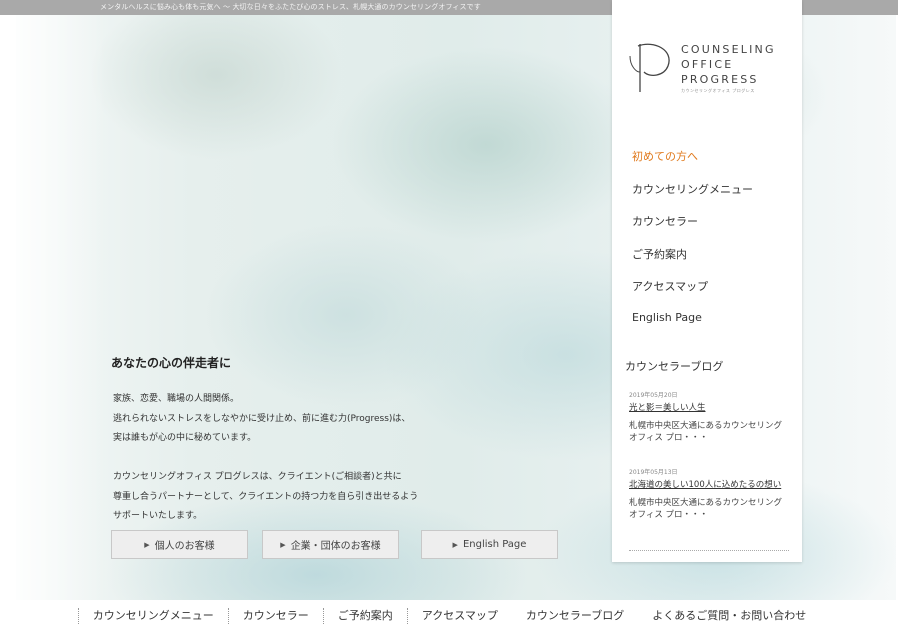 The image size is (898, 636). What do you see at coordinates (459, 616) in the screenshot?
I see `footer-link-access-map: アクセスマップ` at bounding box center [459, 616].